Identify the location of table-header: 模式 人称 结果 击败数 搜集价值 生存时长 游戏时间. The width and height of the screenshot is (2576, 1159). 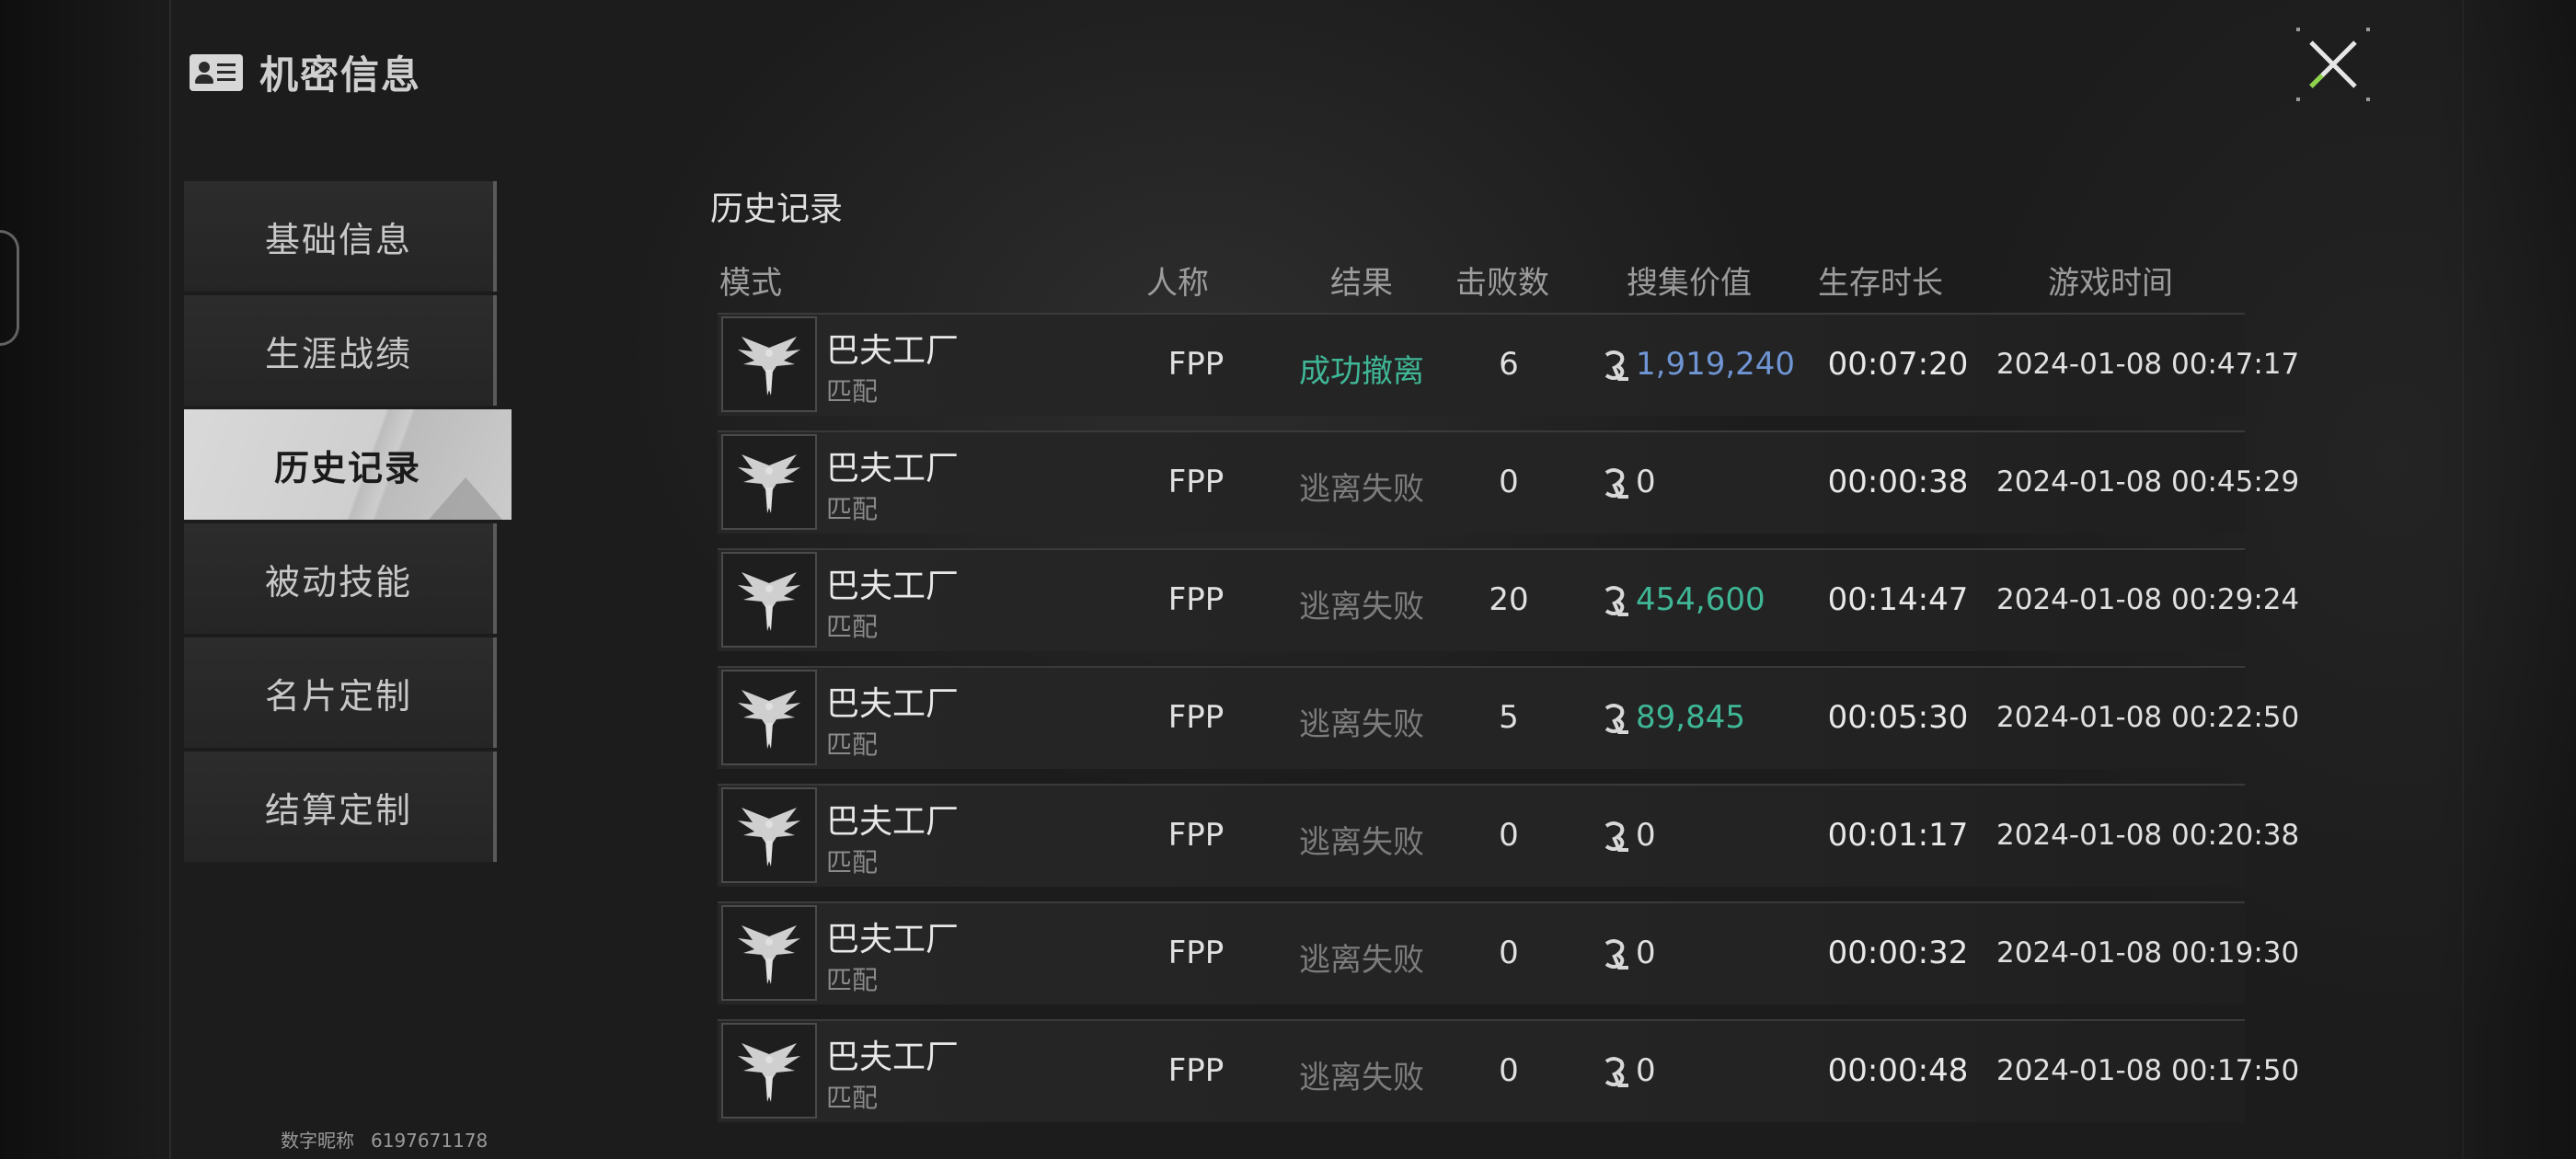
(1483, 280).